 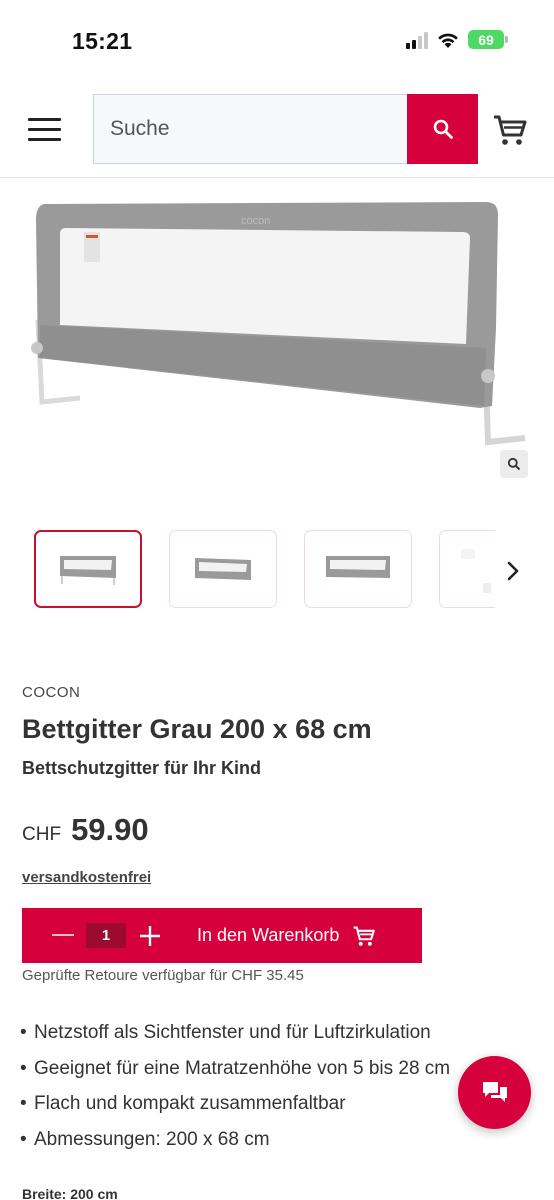 I want to click on fabric-brand-label: cocon, so click(x=255, y=221).